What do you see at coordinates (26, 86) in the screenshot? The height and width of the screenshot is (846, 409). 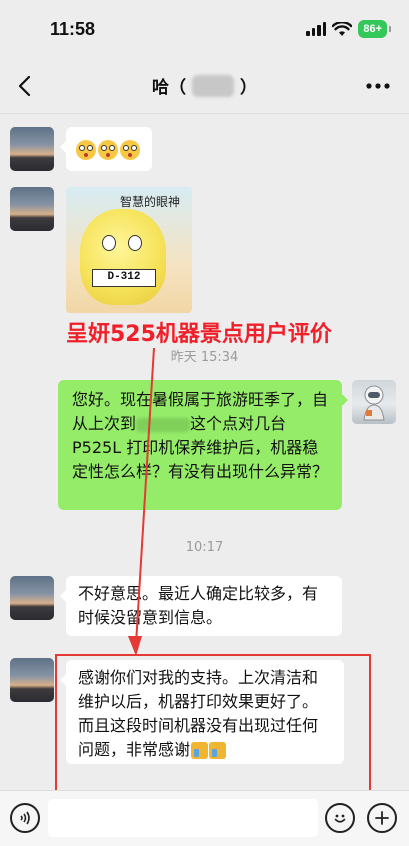 I see `back-arrow-icon` at bounding box center [26, 86].